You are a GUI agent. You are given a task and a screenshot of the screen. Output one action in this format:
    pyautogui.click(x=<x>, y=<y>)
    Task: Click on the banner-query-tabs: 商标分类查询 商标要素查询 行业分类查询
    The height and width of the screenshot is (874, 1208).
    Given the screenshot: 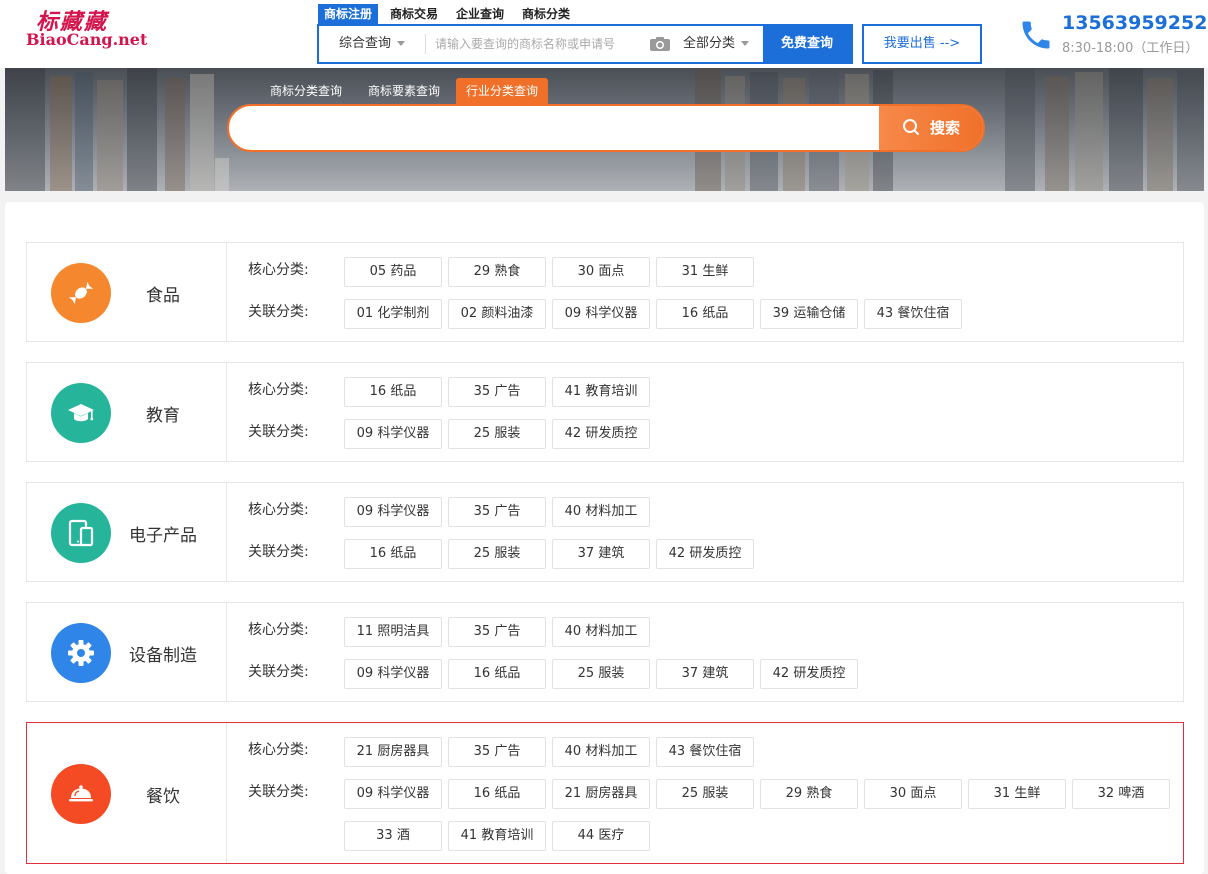 What is the action you would take?
    pyautogui.click(x=407, y=91)
    